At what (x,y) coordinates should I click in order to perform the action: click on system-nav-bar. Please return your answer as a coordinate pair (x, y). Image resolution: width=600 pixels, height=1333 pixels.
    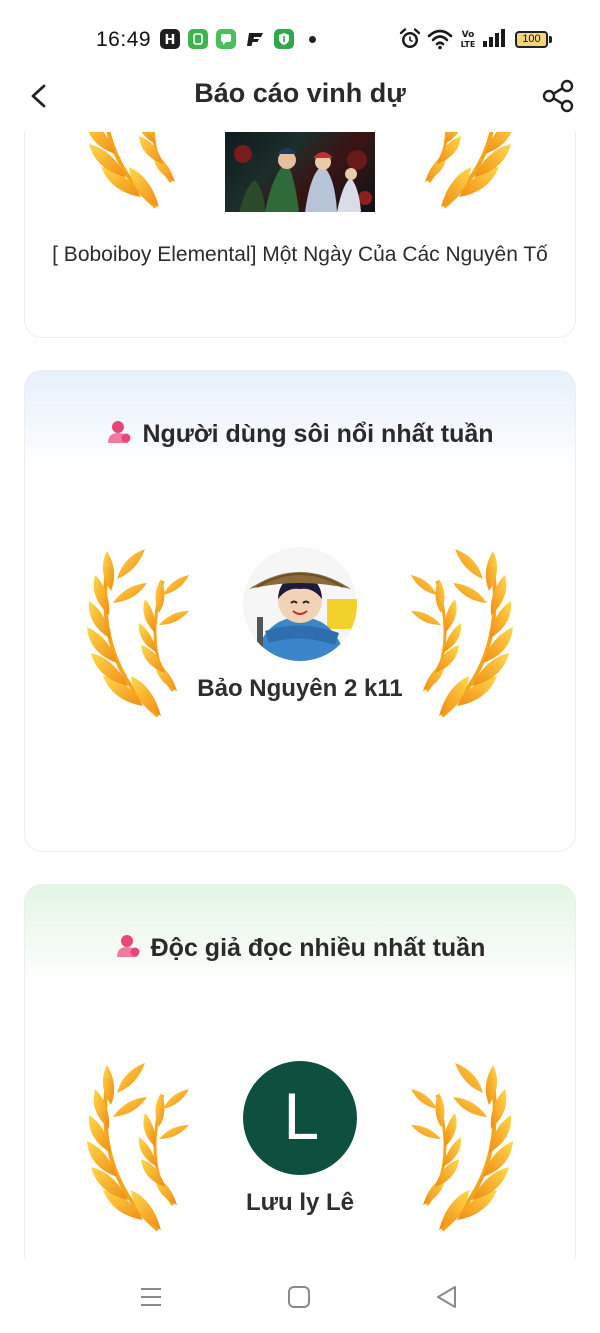
    Looking at the image, I should click on (300, 1295).